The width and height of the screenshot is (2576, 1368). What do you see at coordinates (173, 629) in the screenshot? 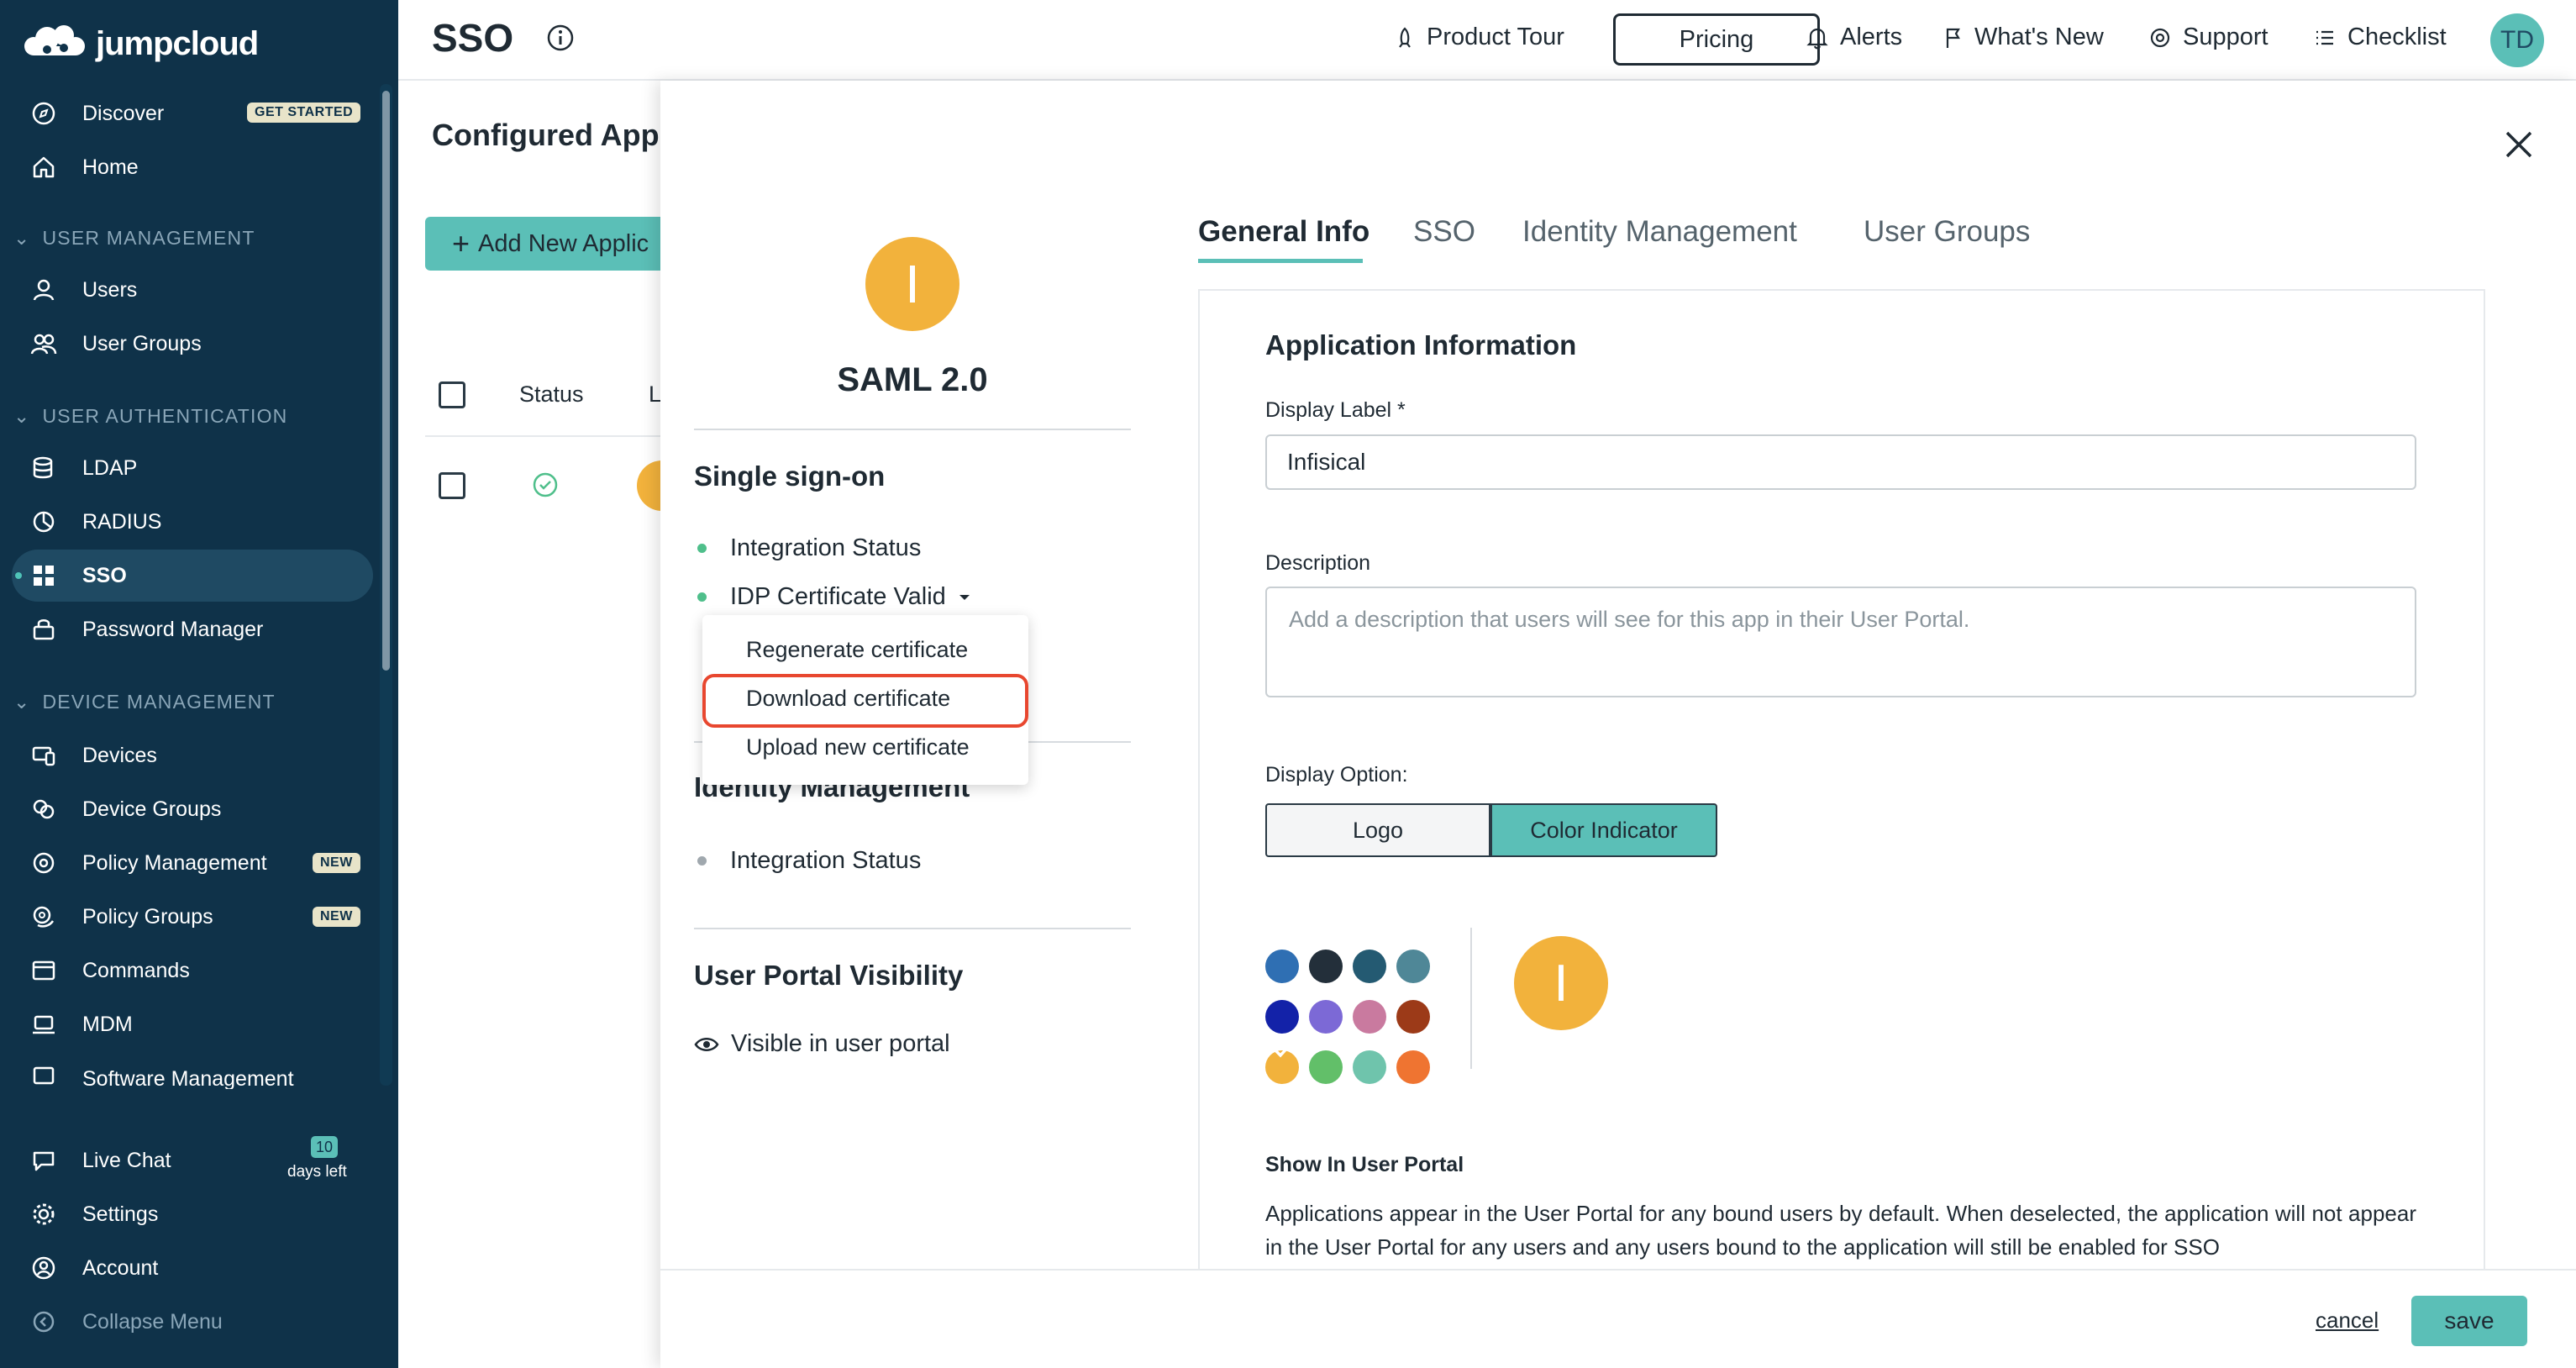
I see `sidebar-item-label: Password Manager` at bounding box center [173, 629].